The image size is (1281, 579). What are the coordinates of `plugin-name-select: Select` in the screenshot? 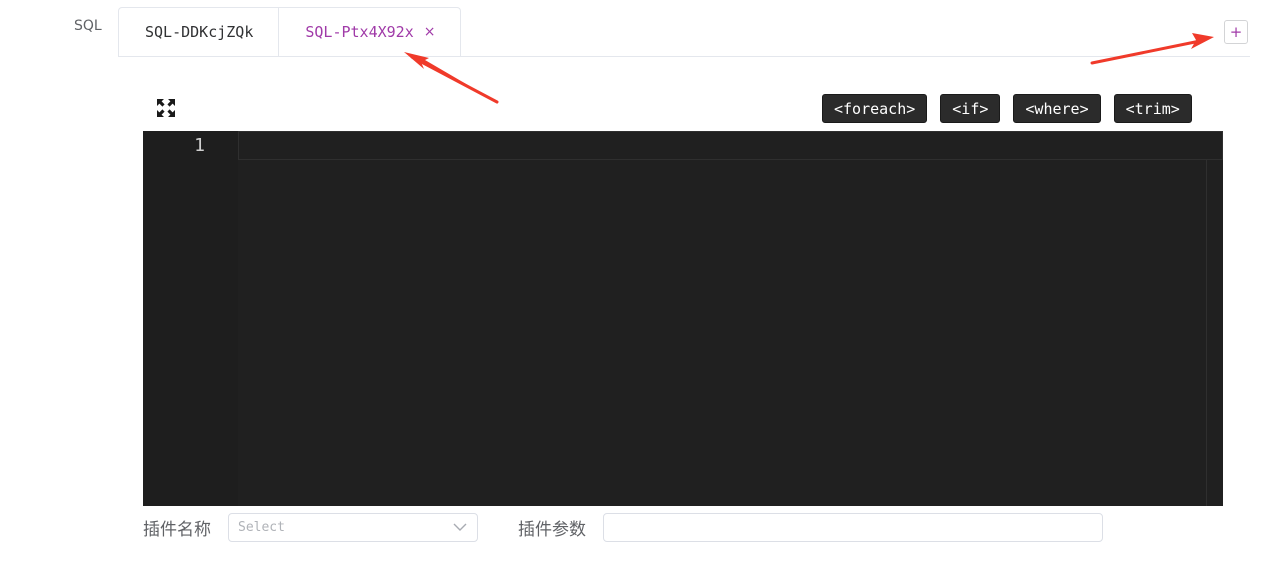 It's located at (353, 527).